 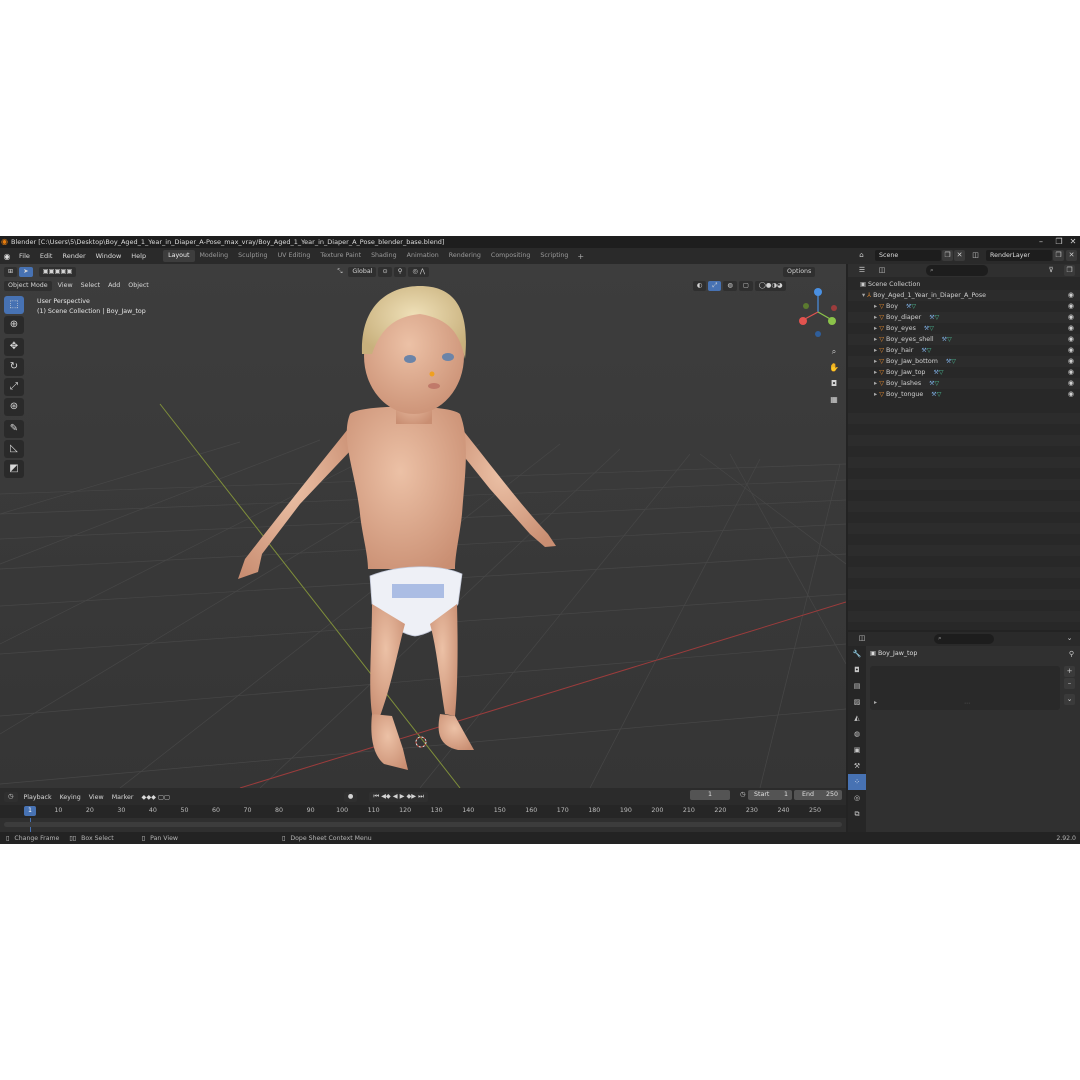 I want to click on zoom-icon: ⌕, so click(x=834, y=352).